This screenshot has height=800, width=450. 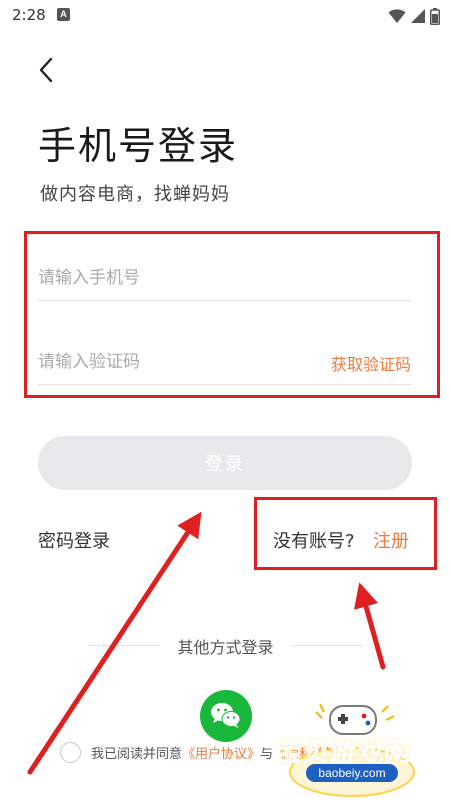 What do you see at coordinates (352, 773) in the screenshot?
I see `watermark-url: baobeiy.com` at bounding box center [352, 773].